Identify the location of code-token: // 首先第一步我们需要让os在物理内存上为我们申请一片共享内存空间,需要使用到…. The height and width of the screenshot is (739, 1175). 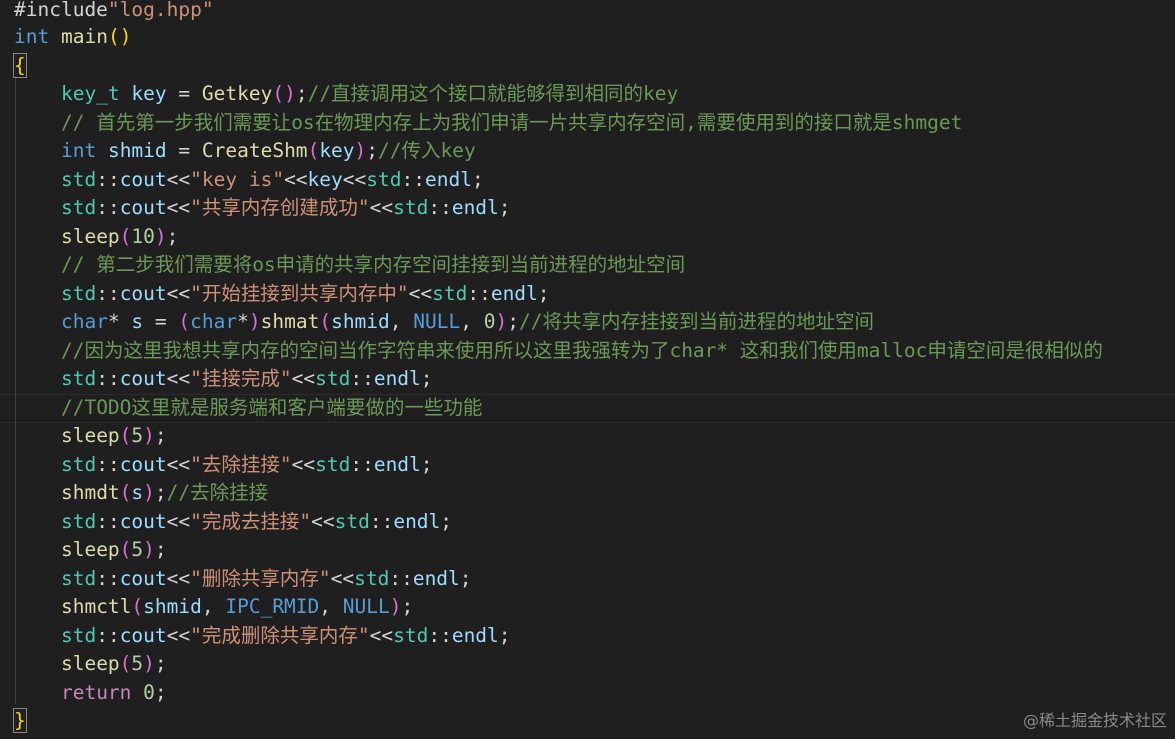
(511, 122).